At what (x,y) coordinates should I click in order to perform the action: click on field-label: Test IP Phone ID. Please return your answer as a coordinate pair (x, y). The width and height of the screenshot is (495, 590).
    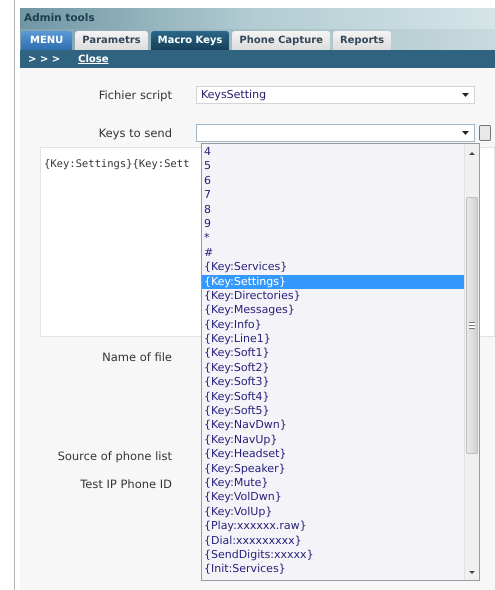
    Looking at the image, I should click on (125, 483).